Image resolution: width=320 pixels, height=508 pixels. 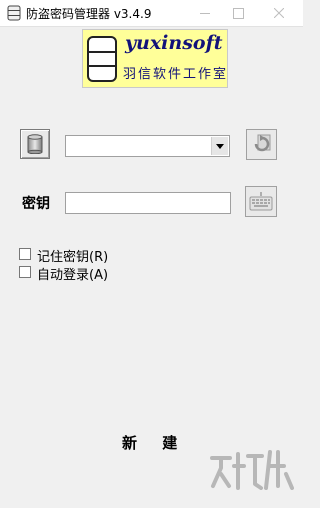 What do you see at coordinates (174, 43) in the screenshot?
I see `logo-name: yuxinsoft` at bounding box center [174, 43].